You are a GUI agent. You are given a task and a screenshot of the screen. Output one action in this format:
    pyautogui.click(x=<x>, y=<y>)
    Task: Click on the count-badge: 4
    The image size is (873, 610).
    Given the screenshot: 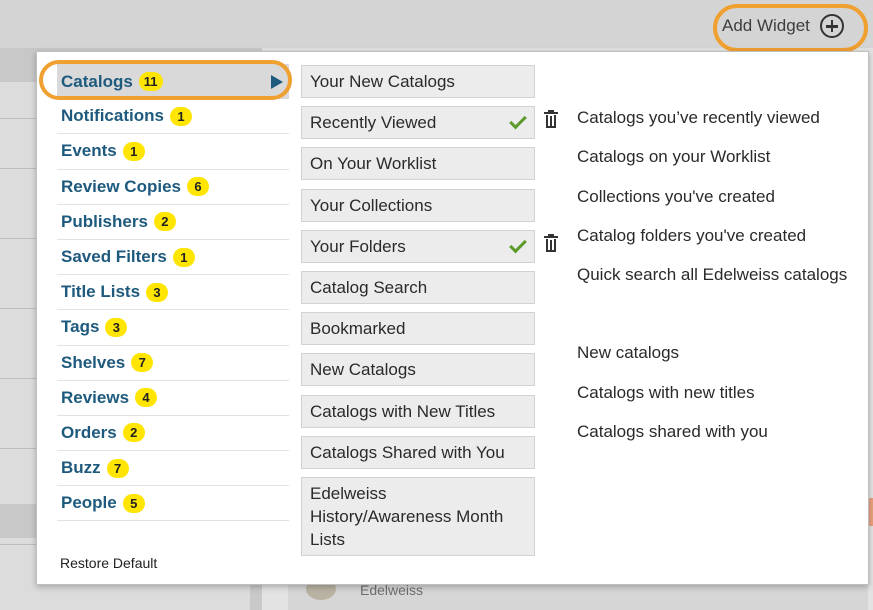 What is the action you would take?
    pyautogui.click(x=146, y=398)
    